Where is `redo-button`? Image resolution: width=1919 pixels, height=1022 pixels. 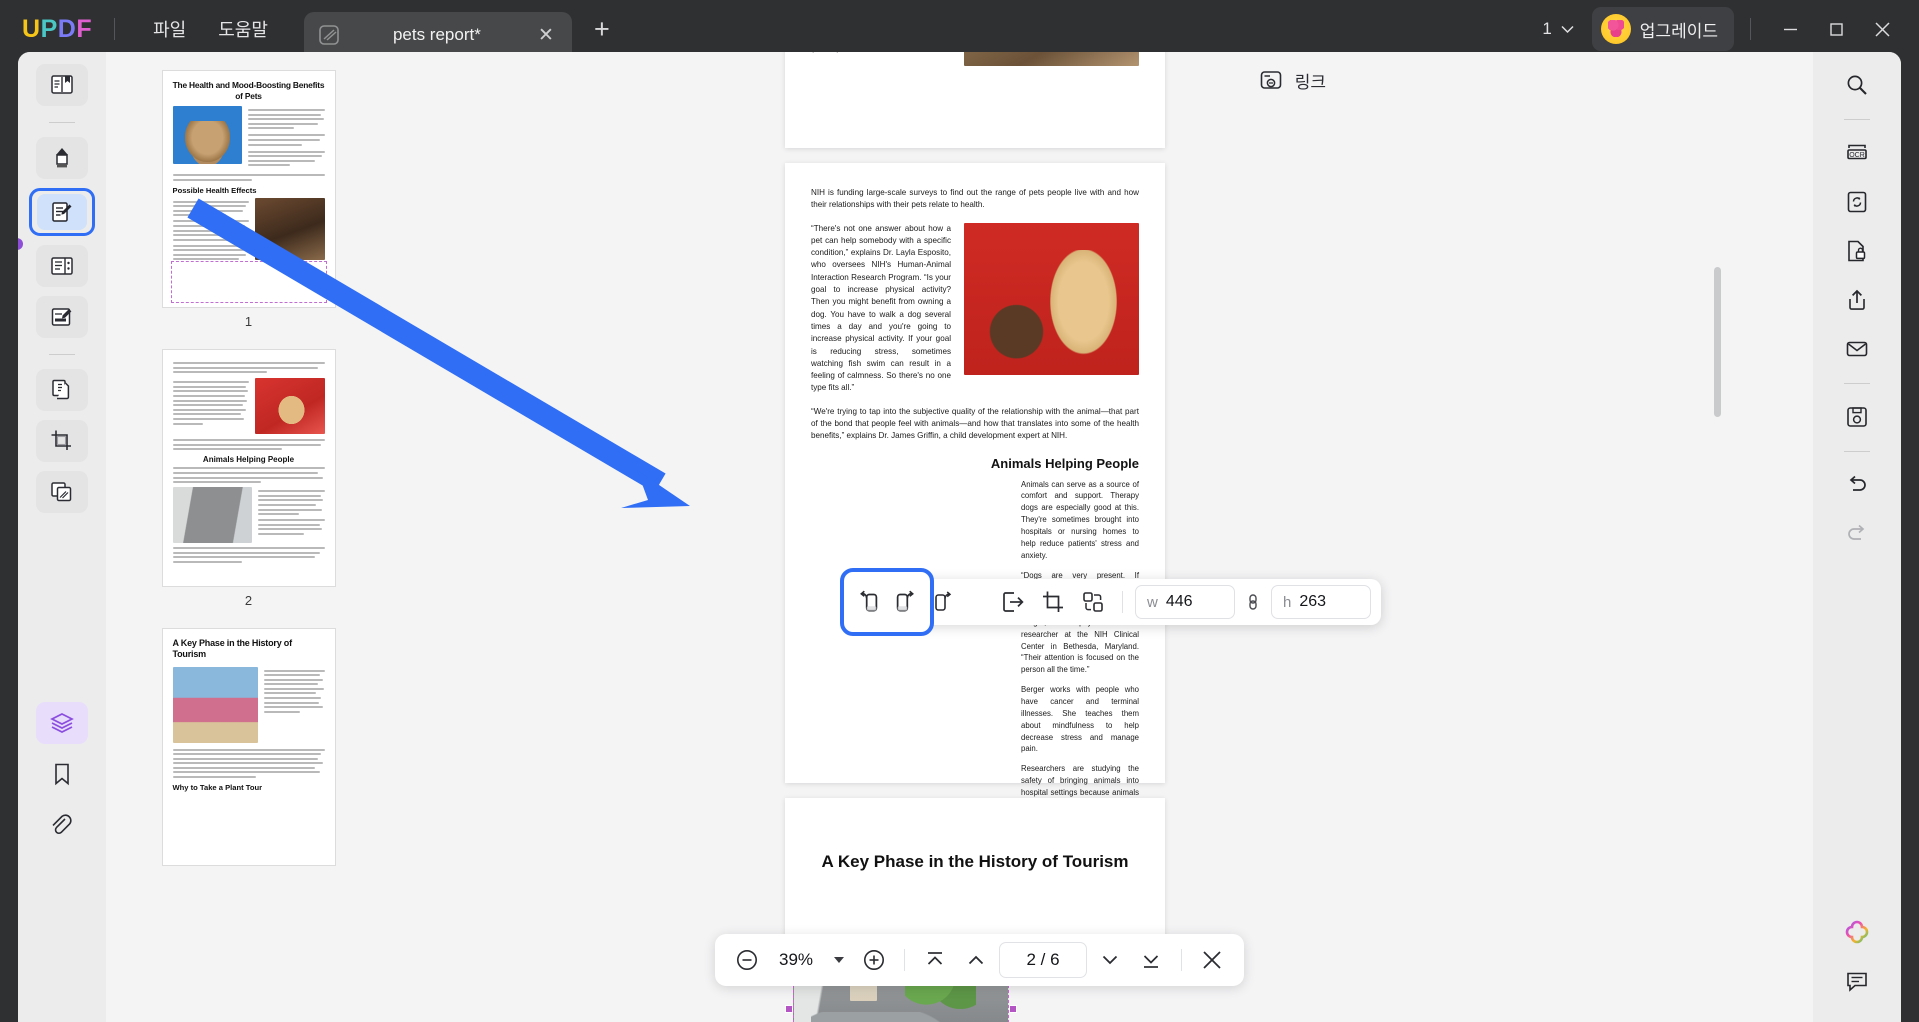
redo-button is located at coordinates (1857, 534).